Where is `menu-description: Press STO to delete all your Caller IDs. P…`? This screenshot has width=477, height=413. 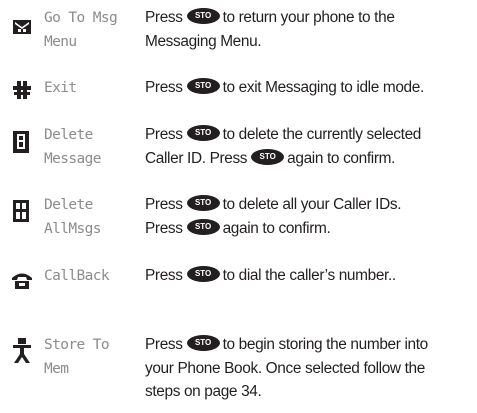
menu-description: Press STO to delete all your Caller IDs. P… is located at coordinates (273, 216).